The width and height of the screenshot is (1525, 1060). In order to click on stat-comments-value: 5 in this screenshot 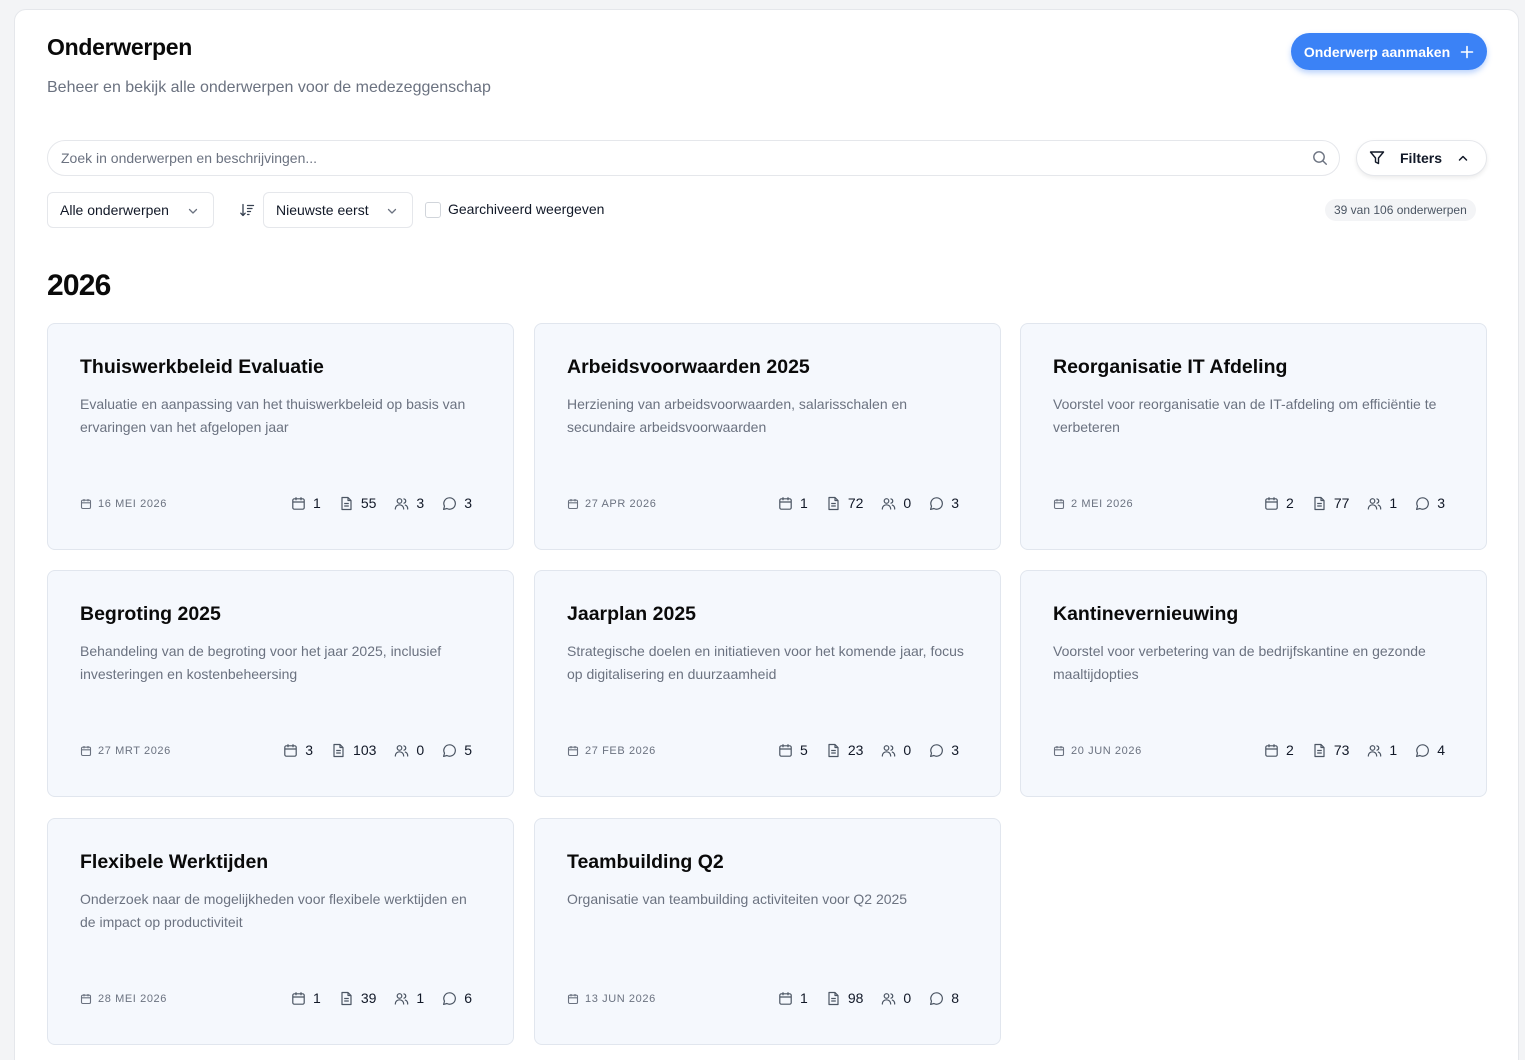, I will do `click(468, 750)`.